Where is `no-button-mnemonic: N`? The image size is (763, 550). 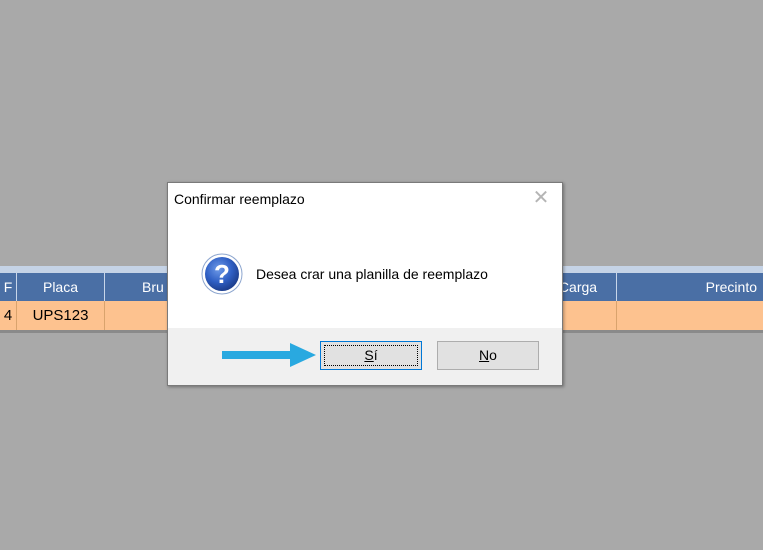 no-button-mnemonic: N is located at coordinates (484, 355).